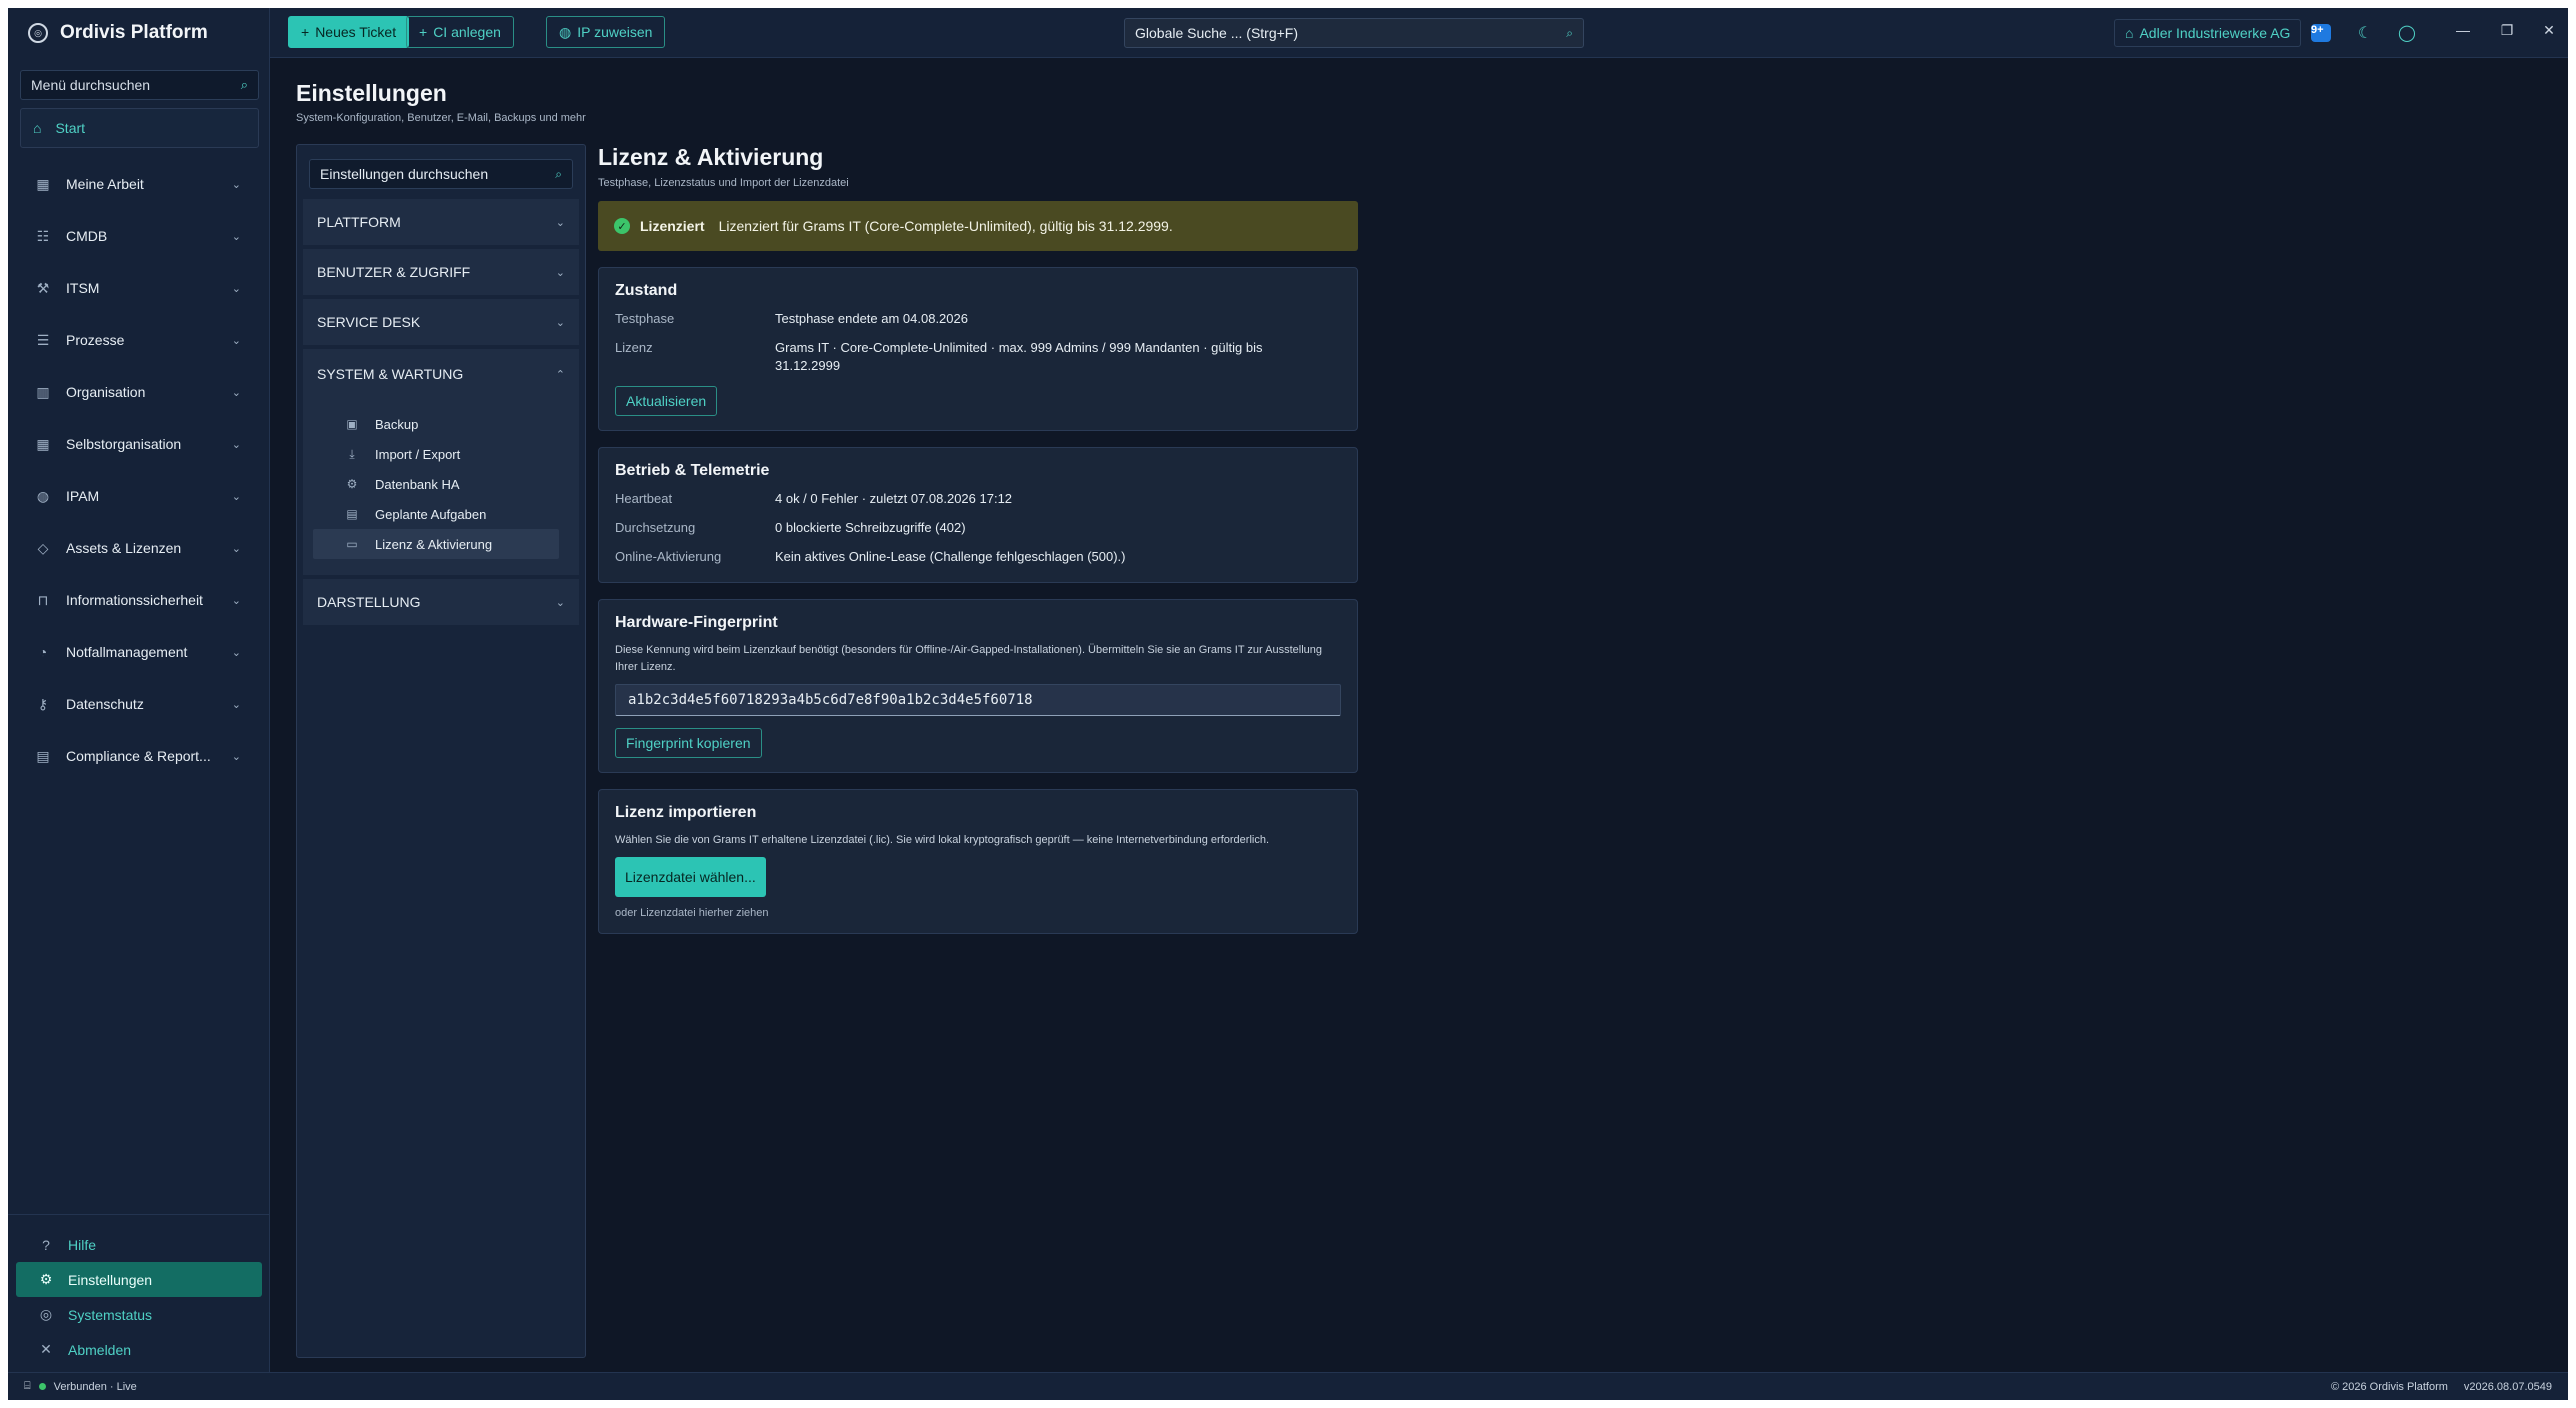  What do you see at coordinates (417, 484) in the screenshot?
I see `settings-item-label: Datenbank HA` at bounding box center [417, 484].